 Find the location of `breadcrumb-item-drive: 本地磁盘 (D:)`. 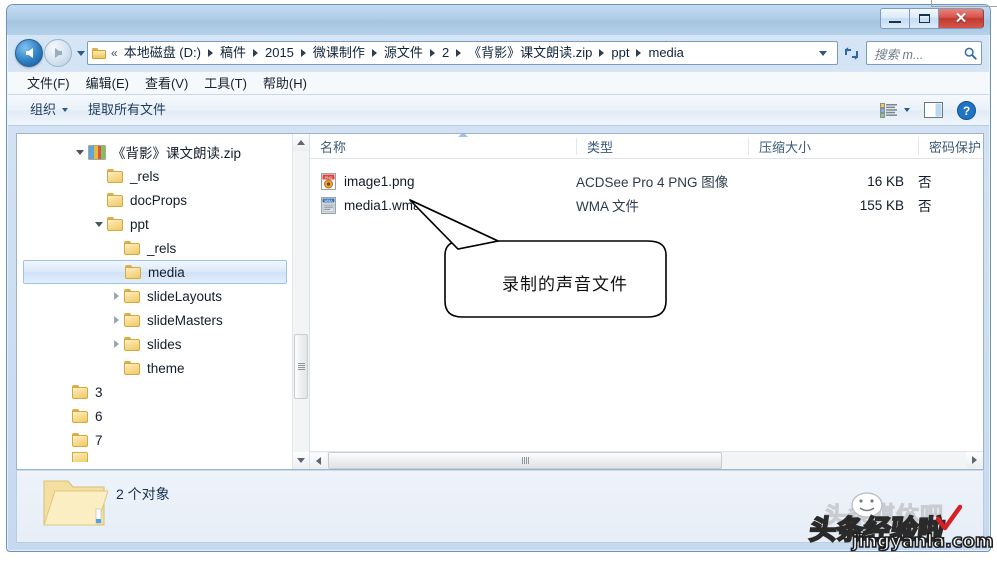

breadcrumb-item-drive: 本地磁盘 (D:) is located at coordinates (162, 53).